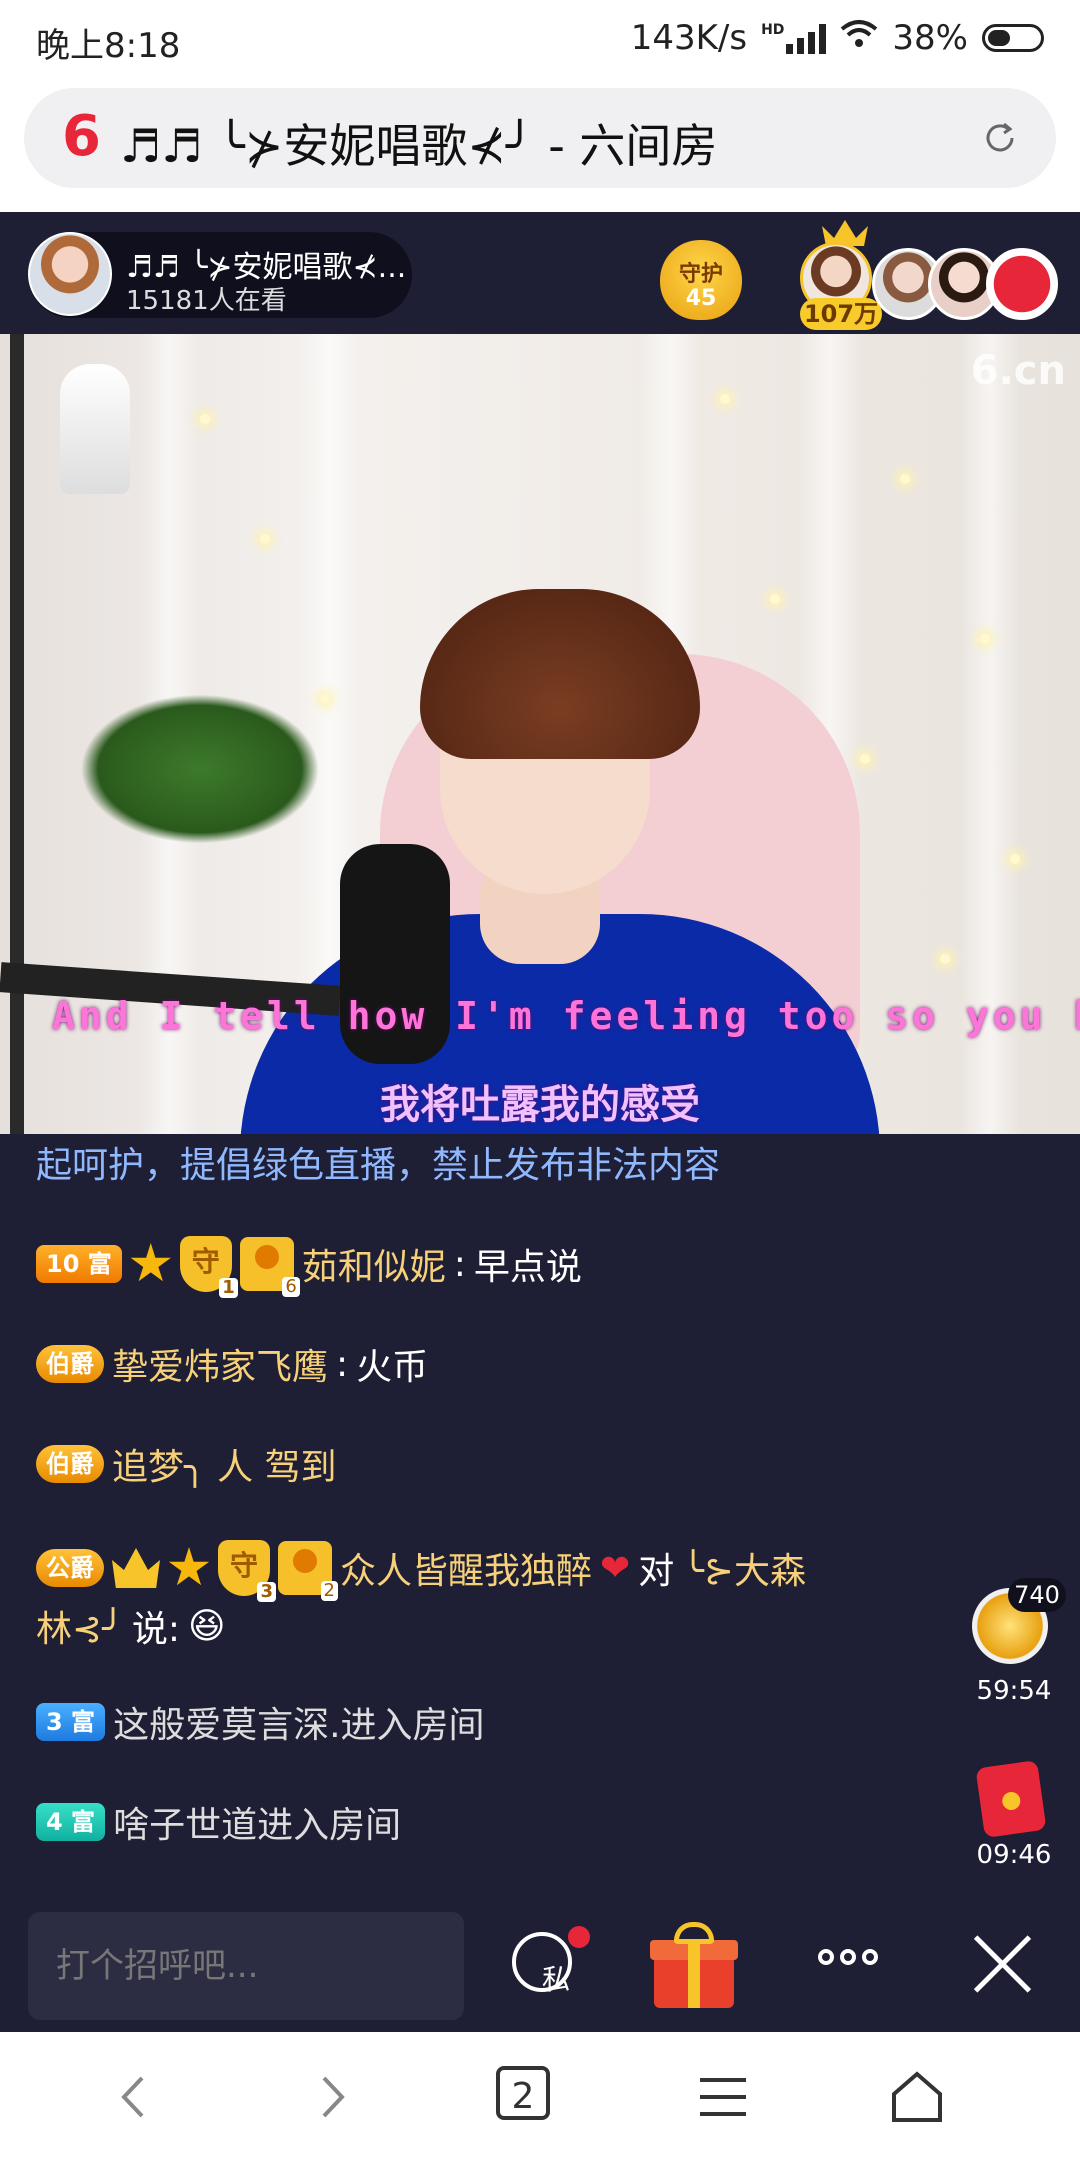 Image resolution: width=1080 pixels, height=2160 pixels. I want to click on crown-icon, so click(136, 1568).